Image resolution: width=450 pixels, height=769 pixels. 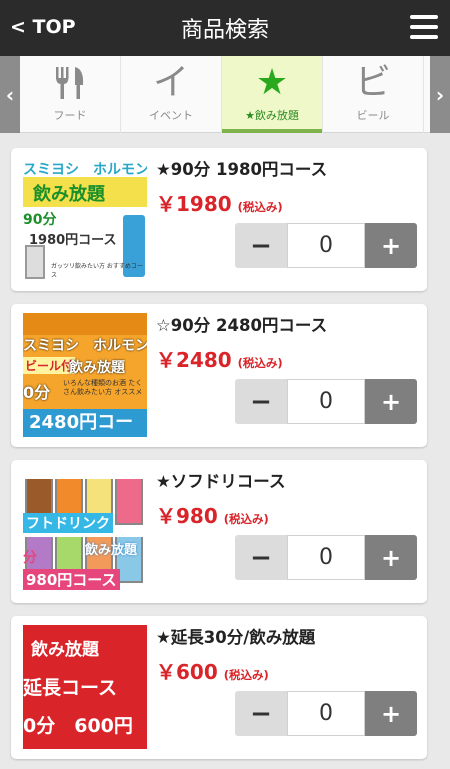 What do you see at coordinates (171, 115) in the screenshot?
I see `tab-label: イベント` at bounding box center [171, 115].